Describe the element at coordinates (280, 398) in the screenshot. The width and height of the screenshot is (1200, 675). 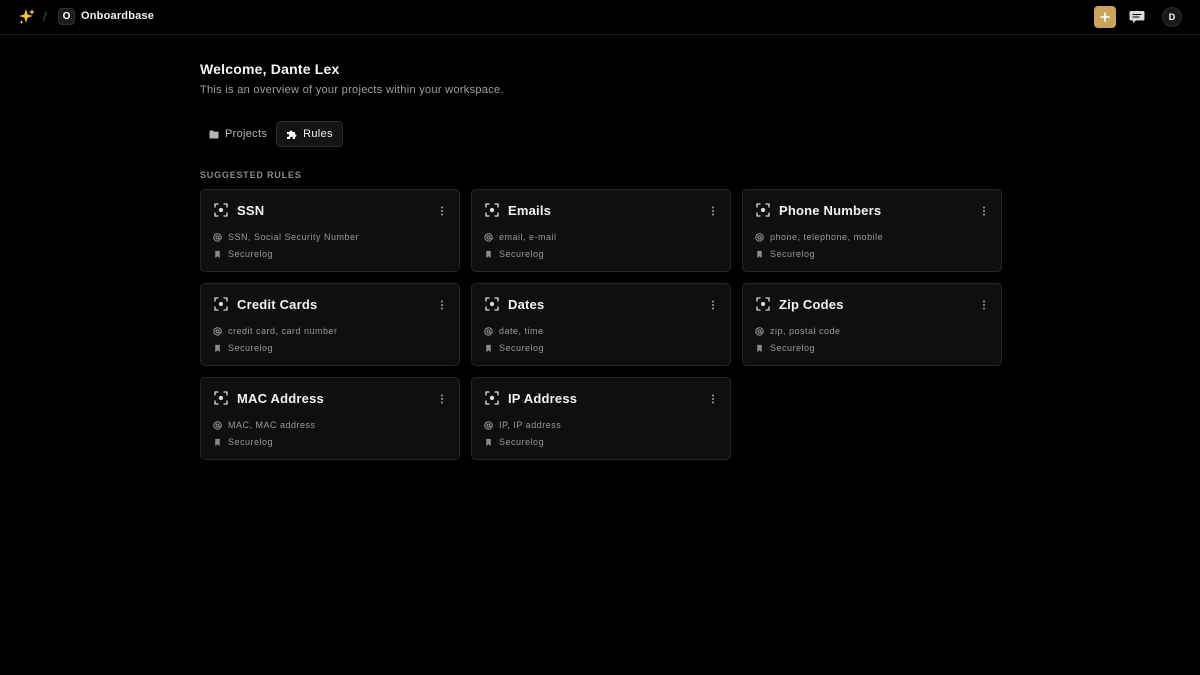
I see `rule-title: MAC Address` at that location.